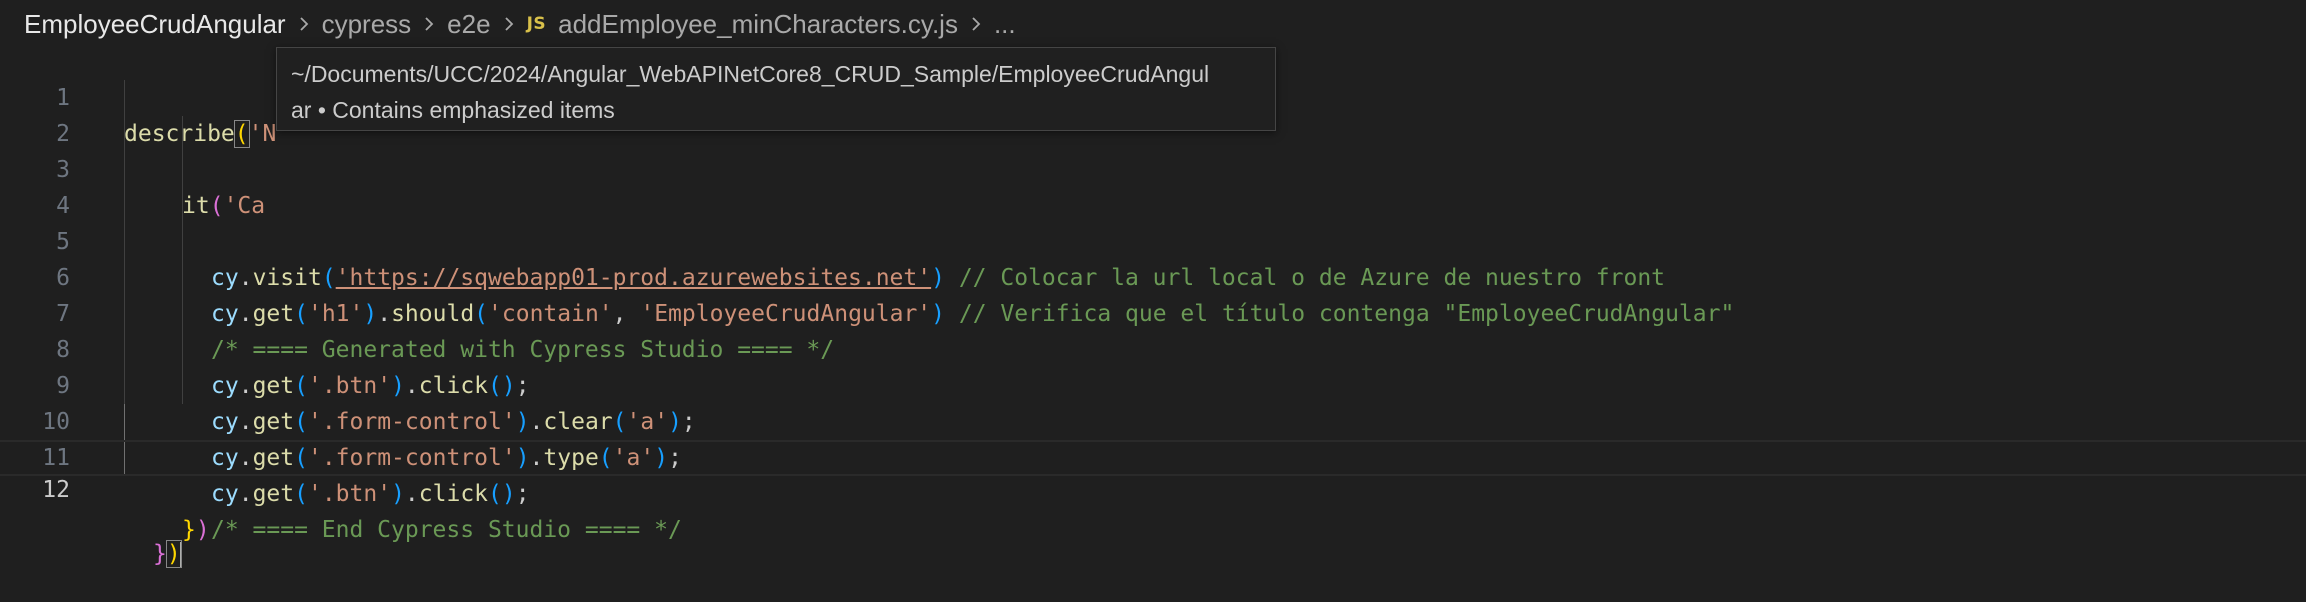  I want to click on code-token: cy, so click(225, 494).